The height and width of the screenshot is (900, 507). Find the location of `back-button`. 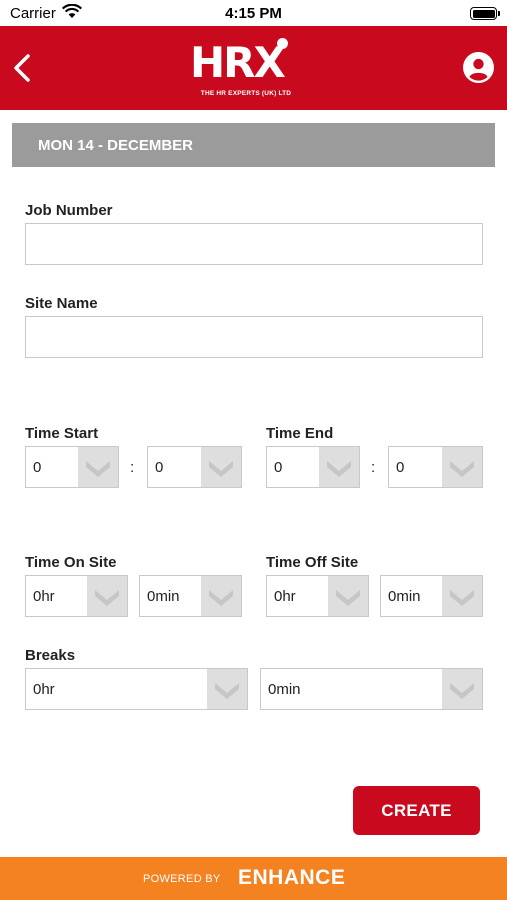

back-button is located at coordinates (23, 68).